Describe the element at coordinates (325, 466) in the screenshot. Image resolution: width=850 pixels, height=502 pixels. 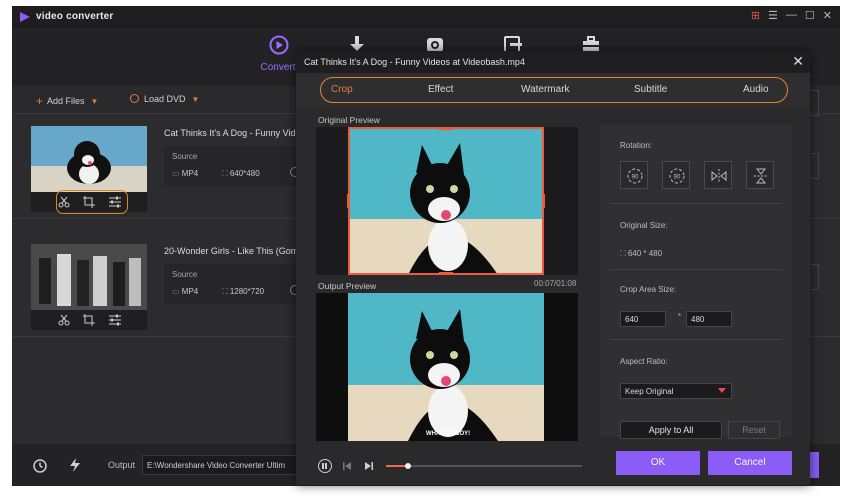
I see `pause-icon` at that location.